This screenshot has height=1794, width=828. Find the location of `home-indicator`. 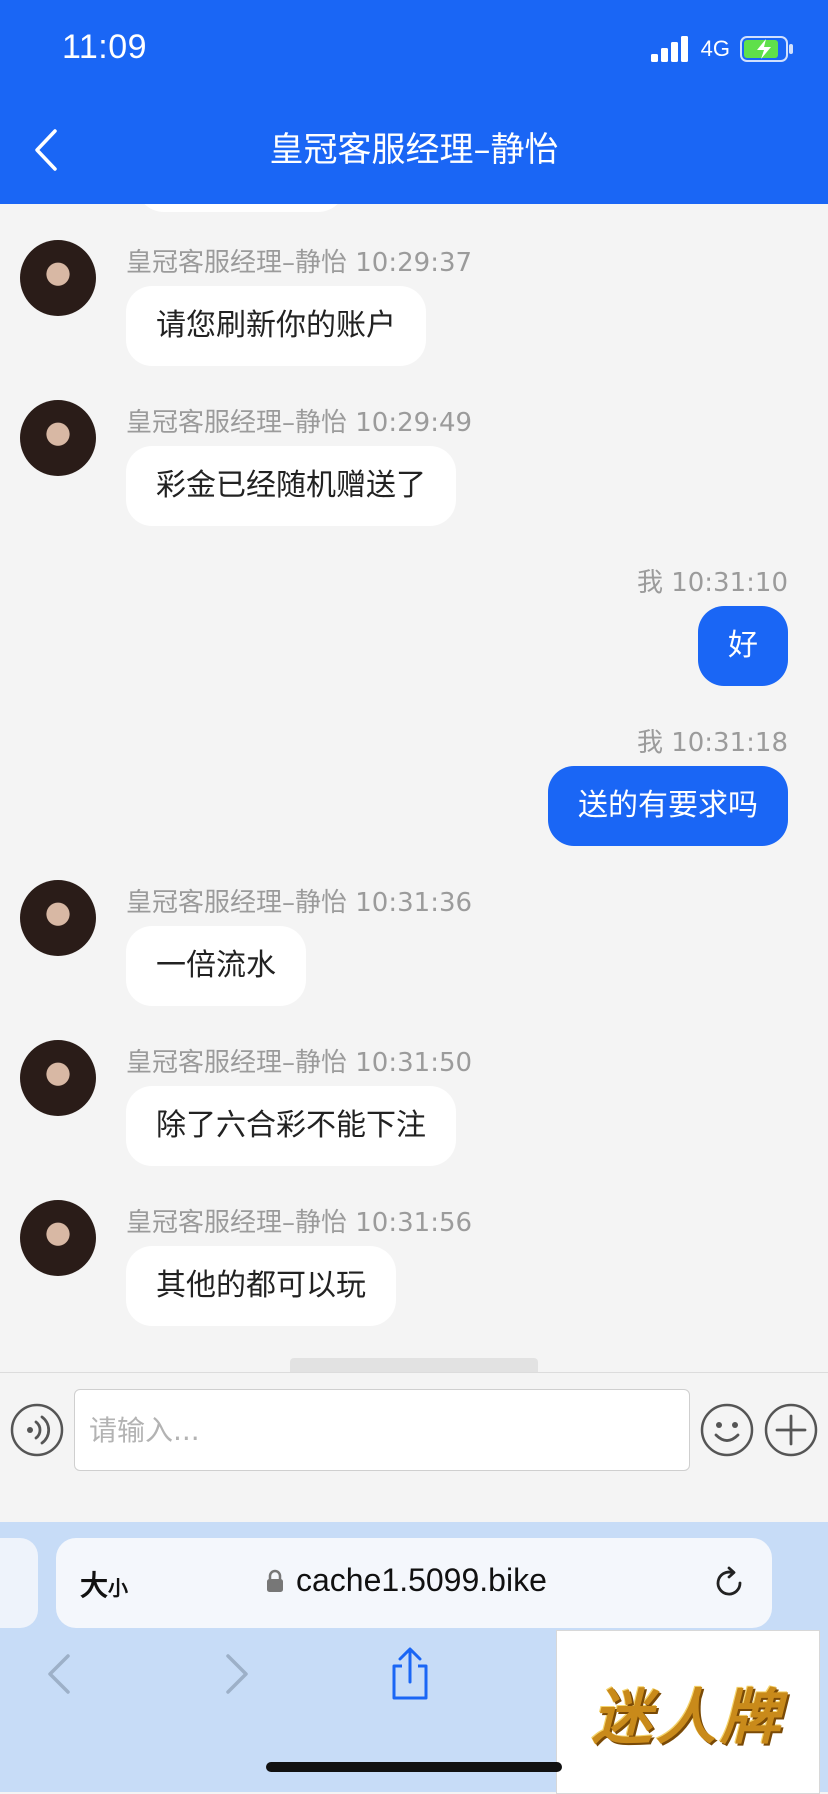

home-indicator is located at coordinates (414, 1767).